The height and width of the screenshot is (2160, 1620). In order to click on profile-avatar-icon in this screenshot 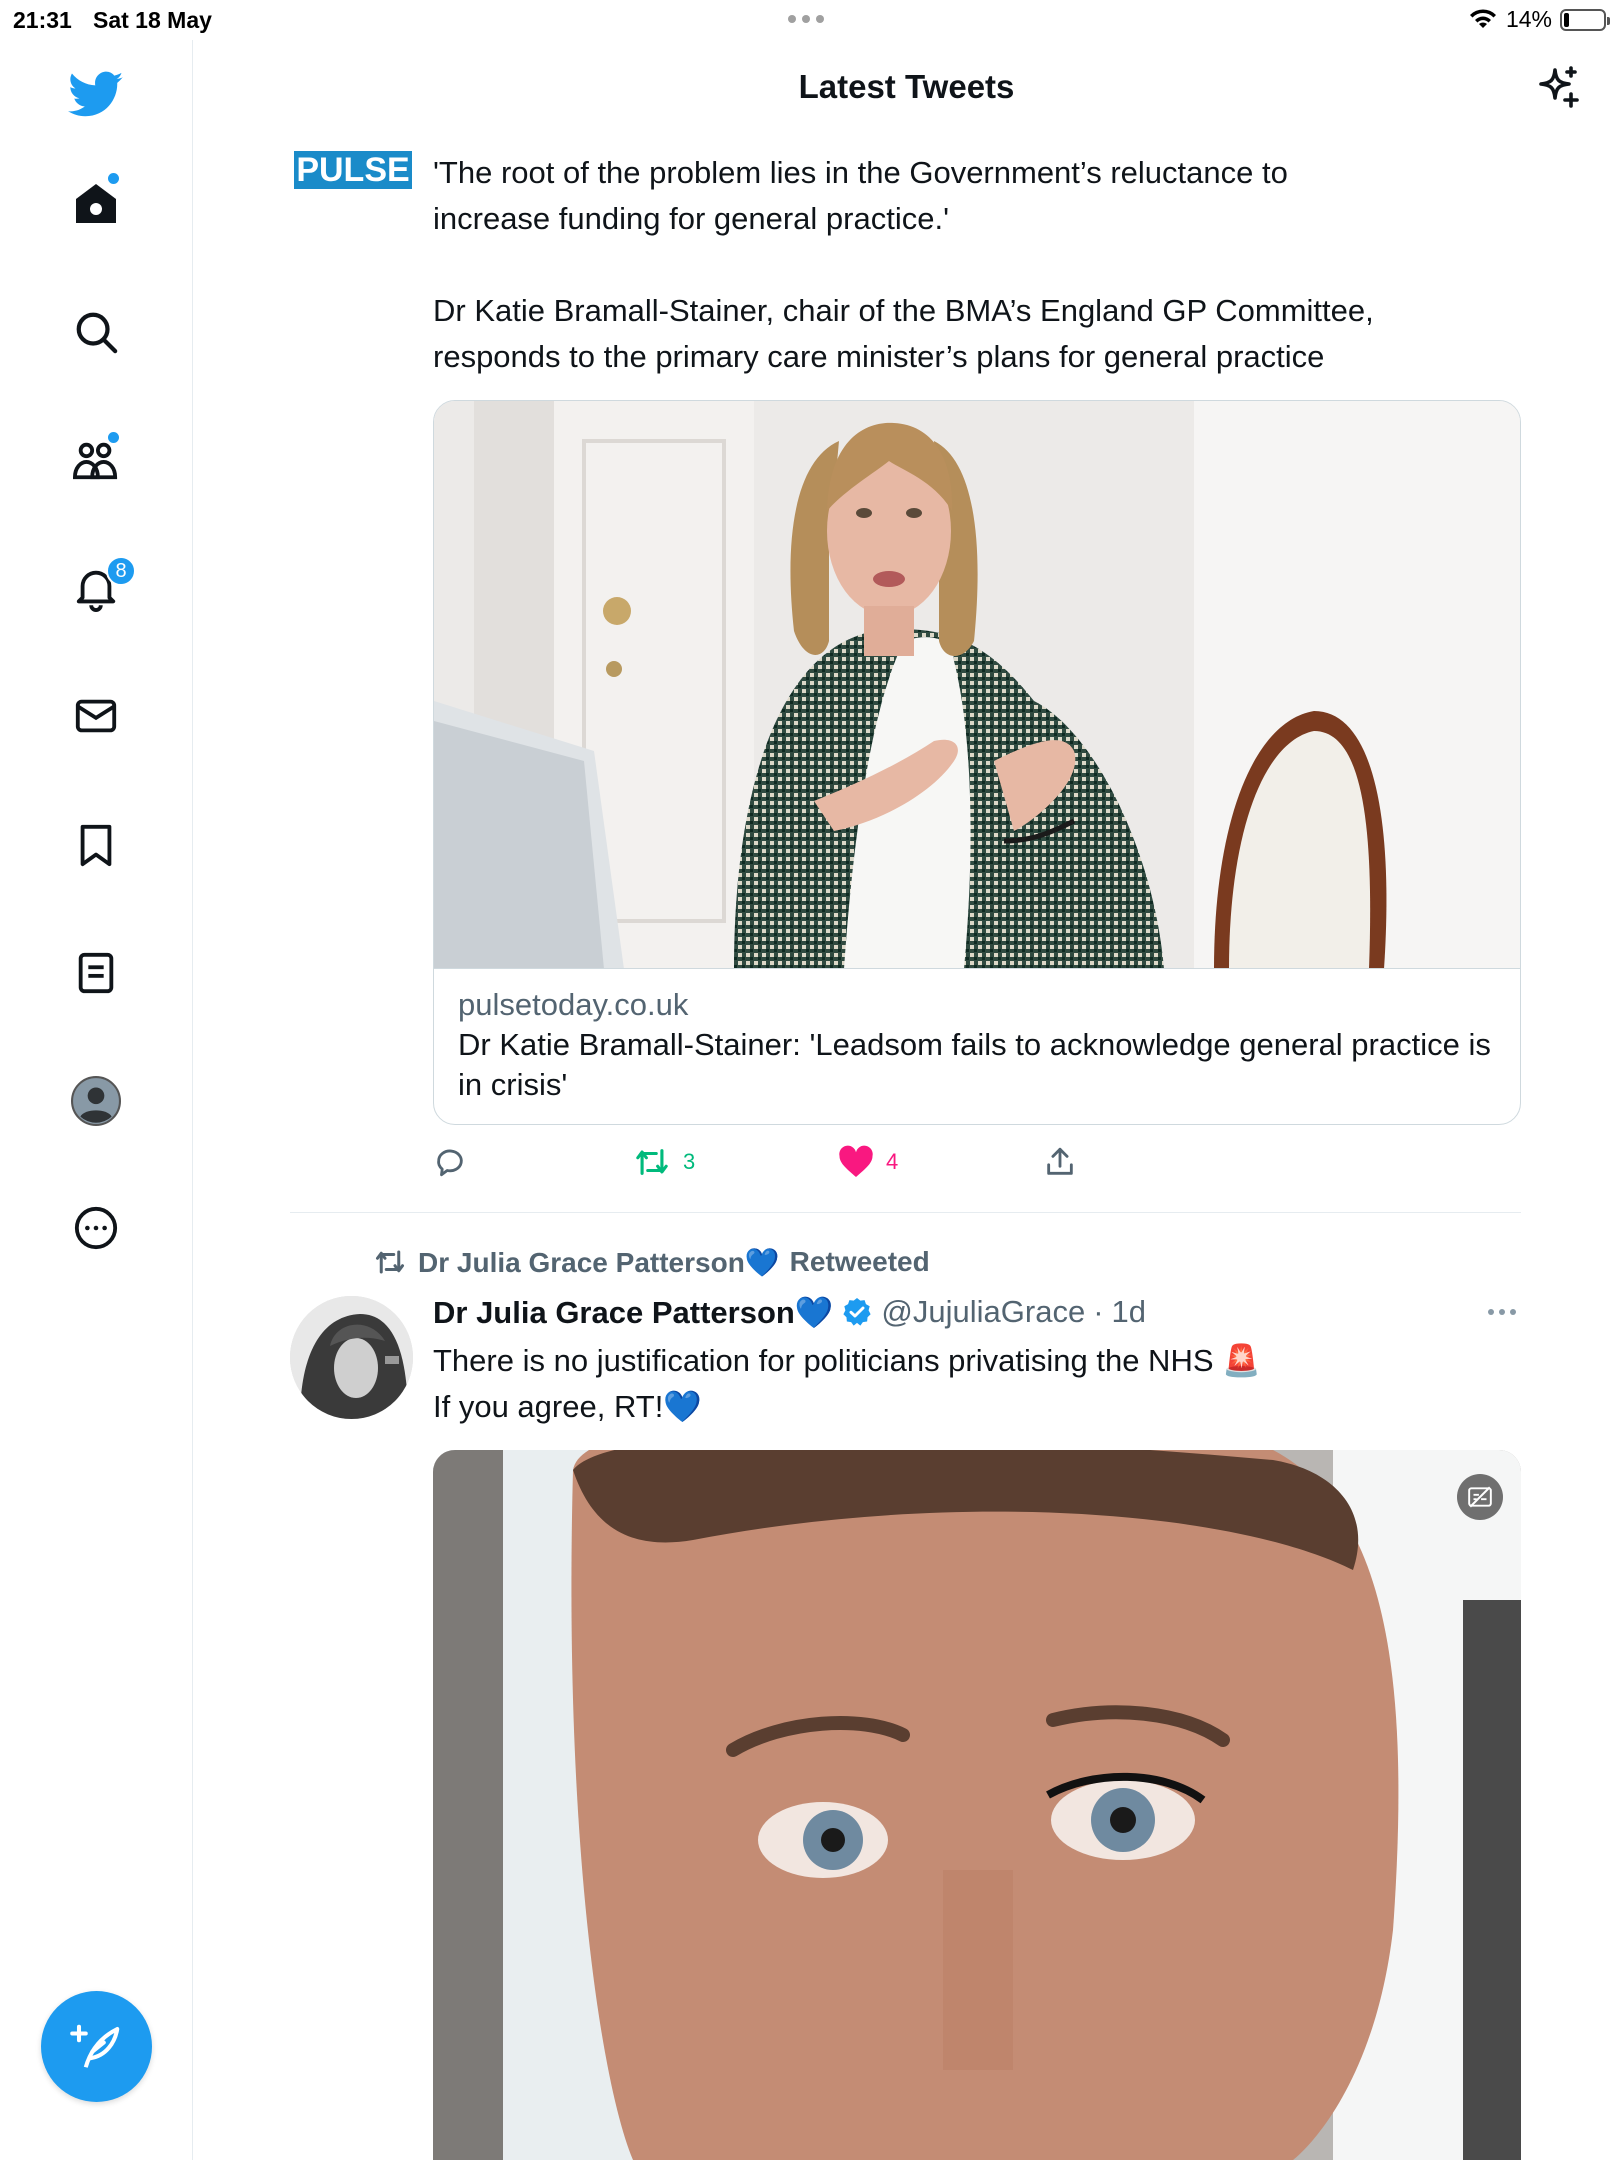, I will do `click(96, 1101)`.